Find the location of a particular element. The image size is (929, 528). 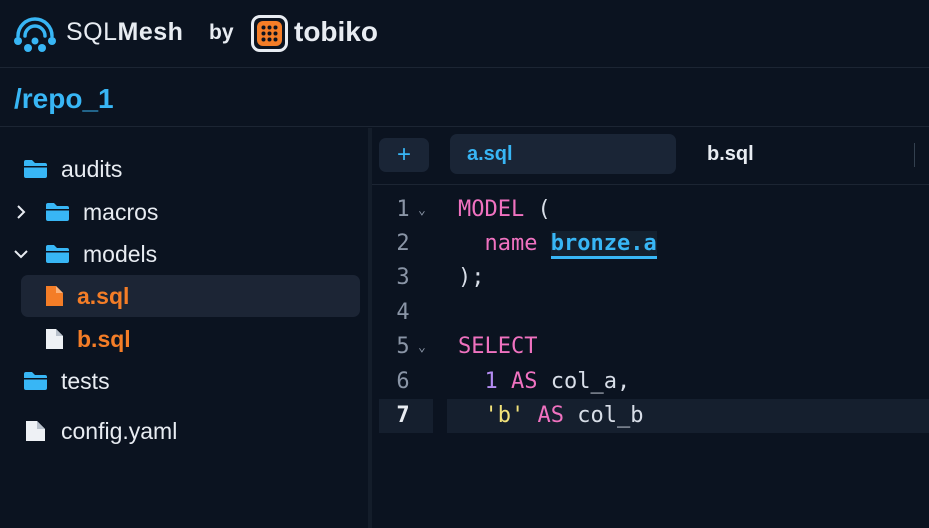

editor-tab-bar: + a.sql b.sql is located at coordinates (650, 156).